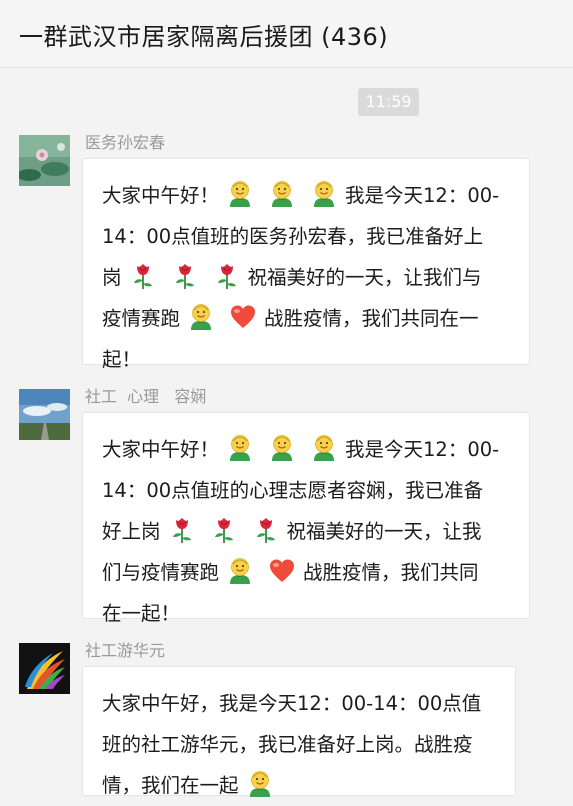  I want to click on message-text-line: 14：00点值班的心理志愿者容娴，我已准备, so click(306, 490).